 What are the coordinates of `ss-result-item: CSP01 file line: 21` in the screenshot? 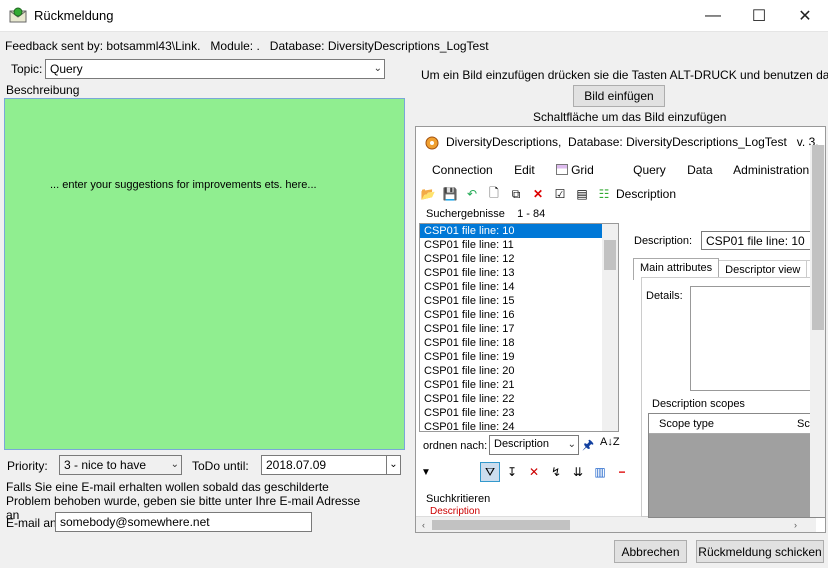 It's located at (469, 385).